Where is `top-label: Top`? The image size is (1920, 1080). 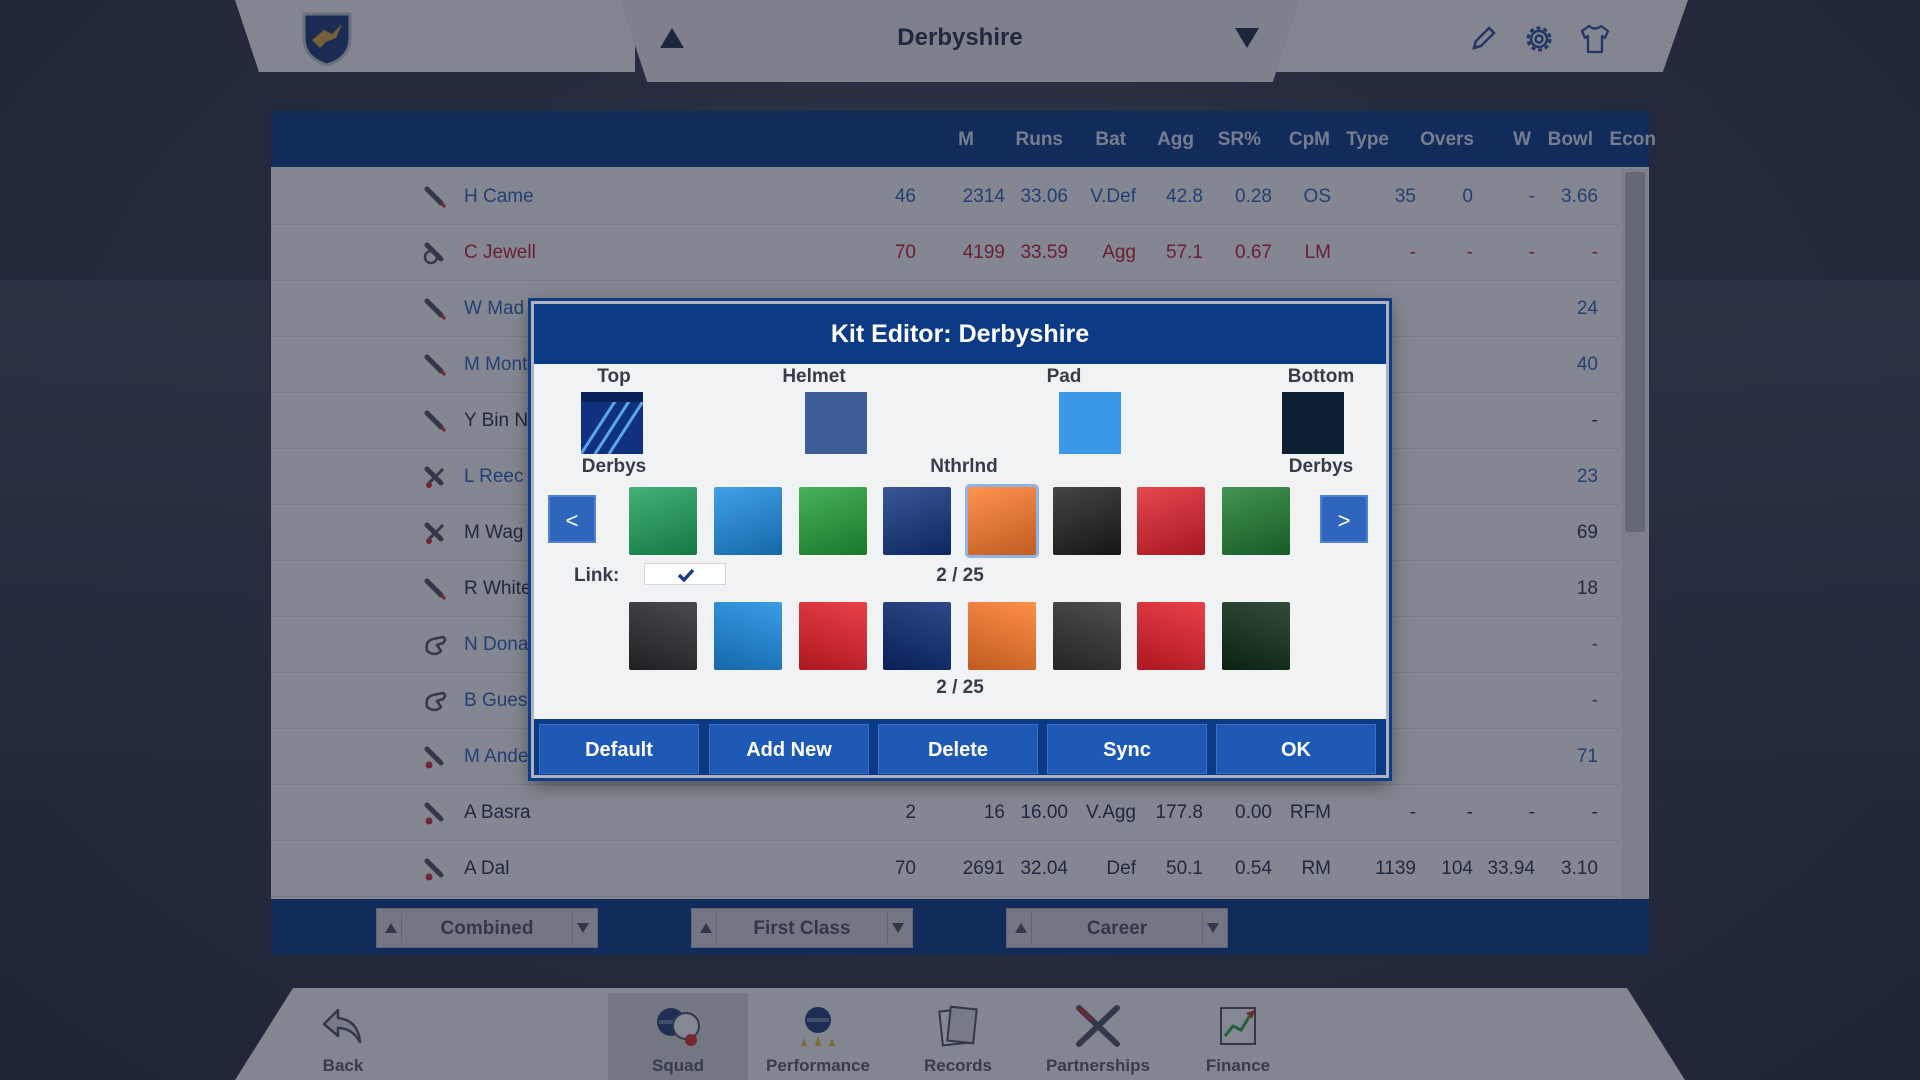 top-label: Top is located at coordinates (614, 376).